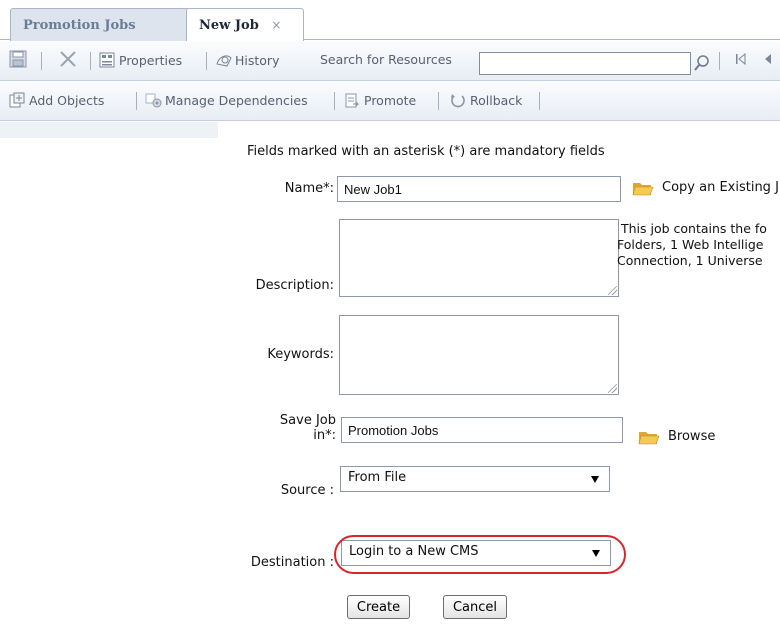  I want to click on copy-existing-job-link: Copy an Existing J, so click(705, 187).